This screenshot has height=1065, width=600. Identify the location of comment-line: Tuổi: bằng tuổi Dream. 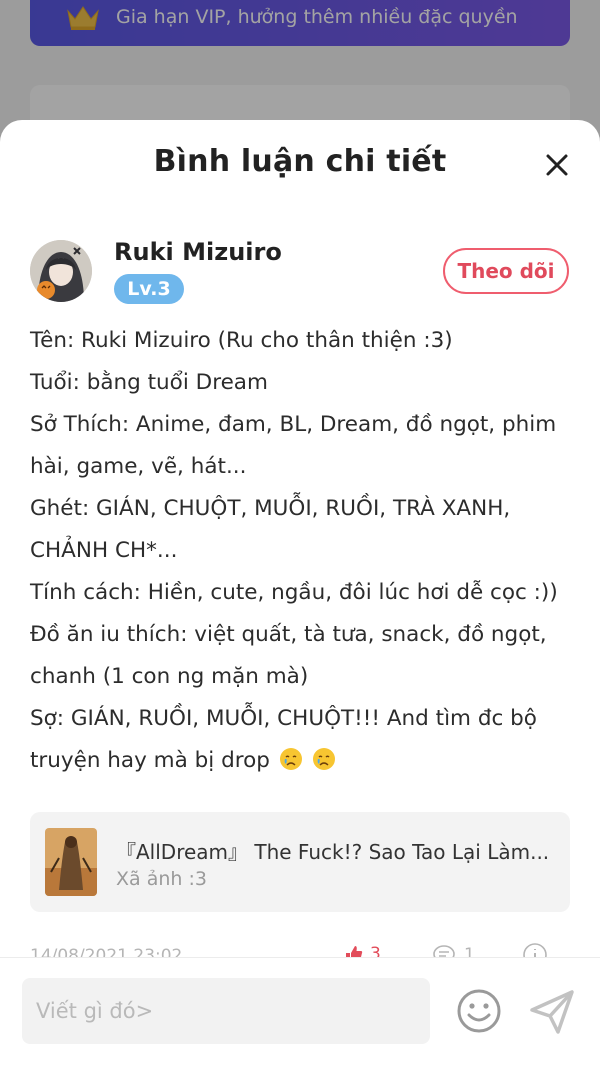
(149, 382).